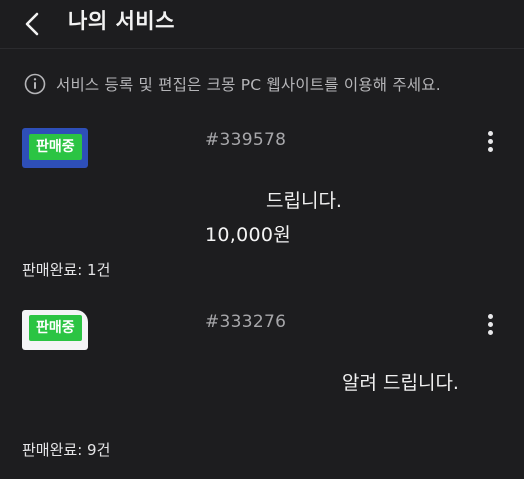  I want to click on sold-count: 판매완료: 9건, so click(66, 450).